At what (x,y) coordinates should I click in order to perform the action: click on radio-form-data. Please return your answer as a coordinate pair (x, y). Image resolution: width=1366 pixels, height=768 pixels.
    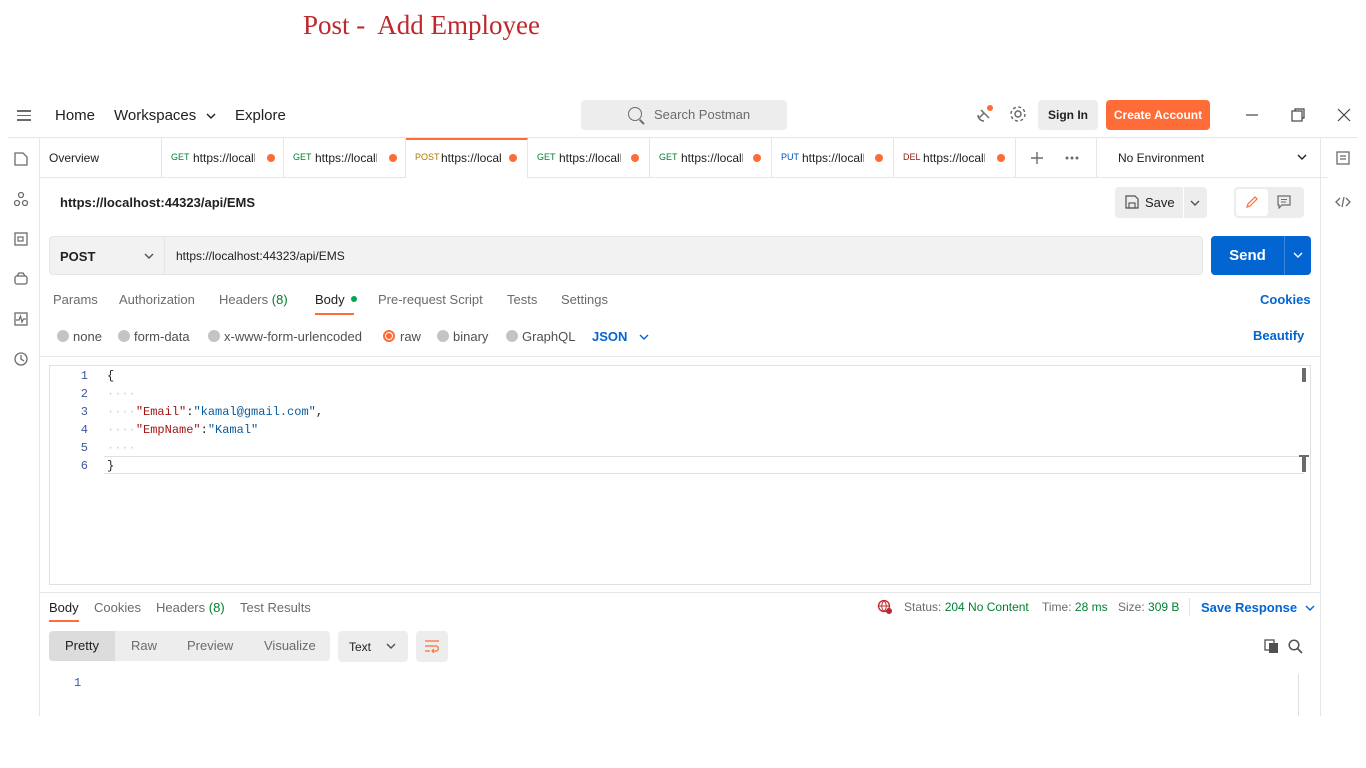
    Looking at the image, I should click on (124, 336).